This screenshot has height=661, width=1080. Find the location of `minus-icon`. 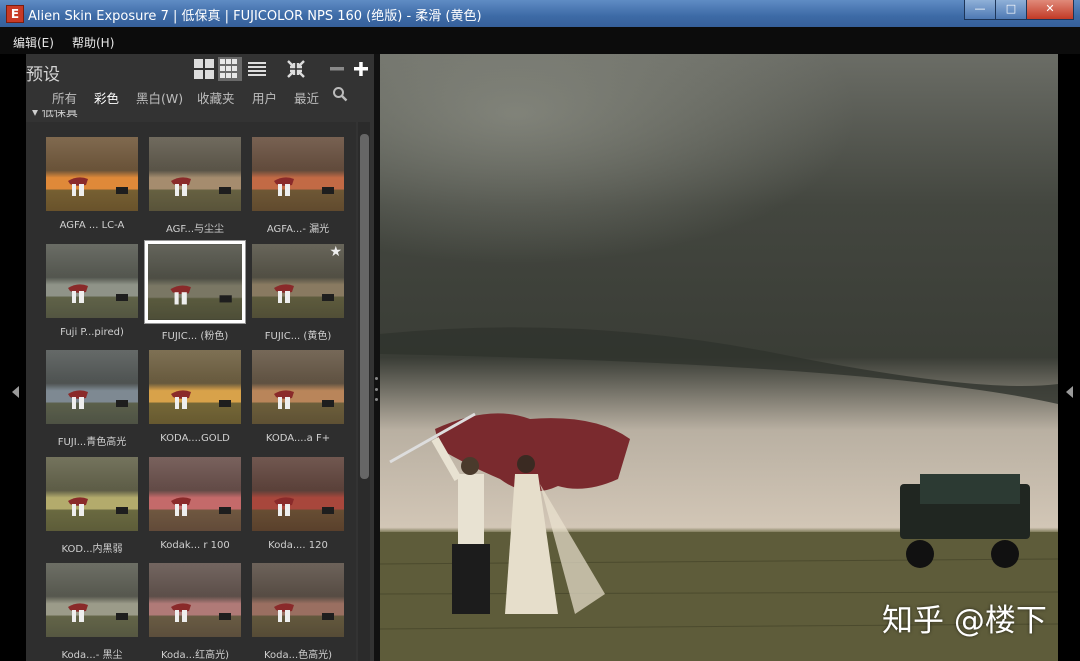

minus-icon is located at coordinates (337, 69).